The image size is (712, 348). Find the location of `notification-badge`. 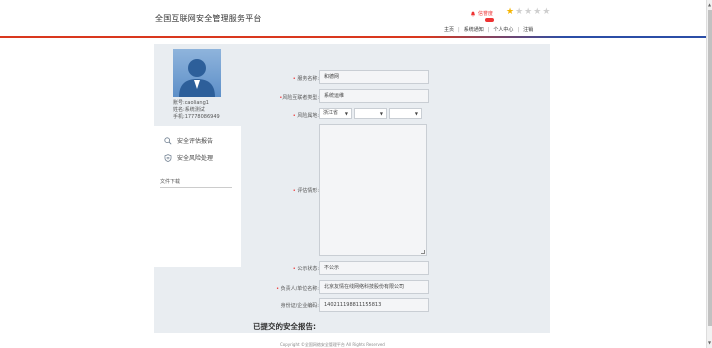

notification-badge is located at coordinates (489, 20).